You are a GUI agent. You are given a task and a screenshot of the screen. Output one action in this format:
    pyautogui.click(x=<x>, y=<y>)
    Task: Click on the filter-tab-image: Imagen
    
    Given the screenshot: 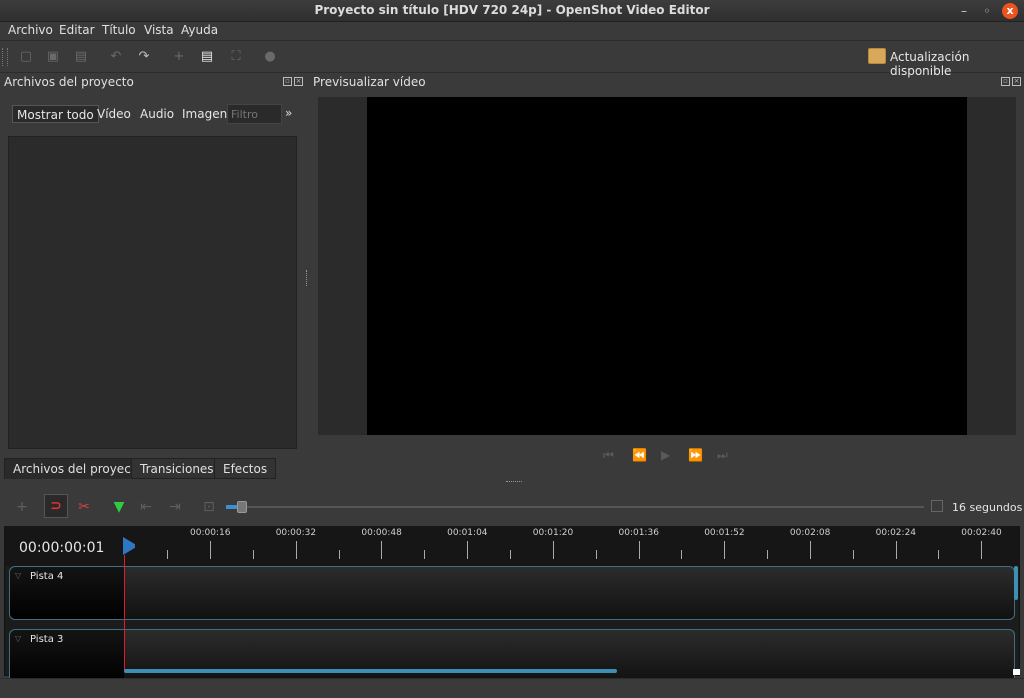 What is the action you would take?
    pyautogui.click(x=204, y=114)
    